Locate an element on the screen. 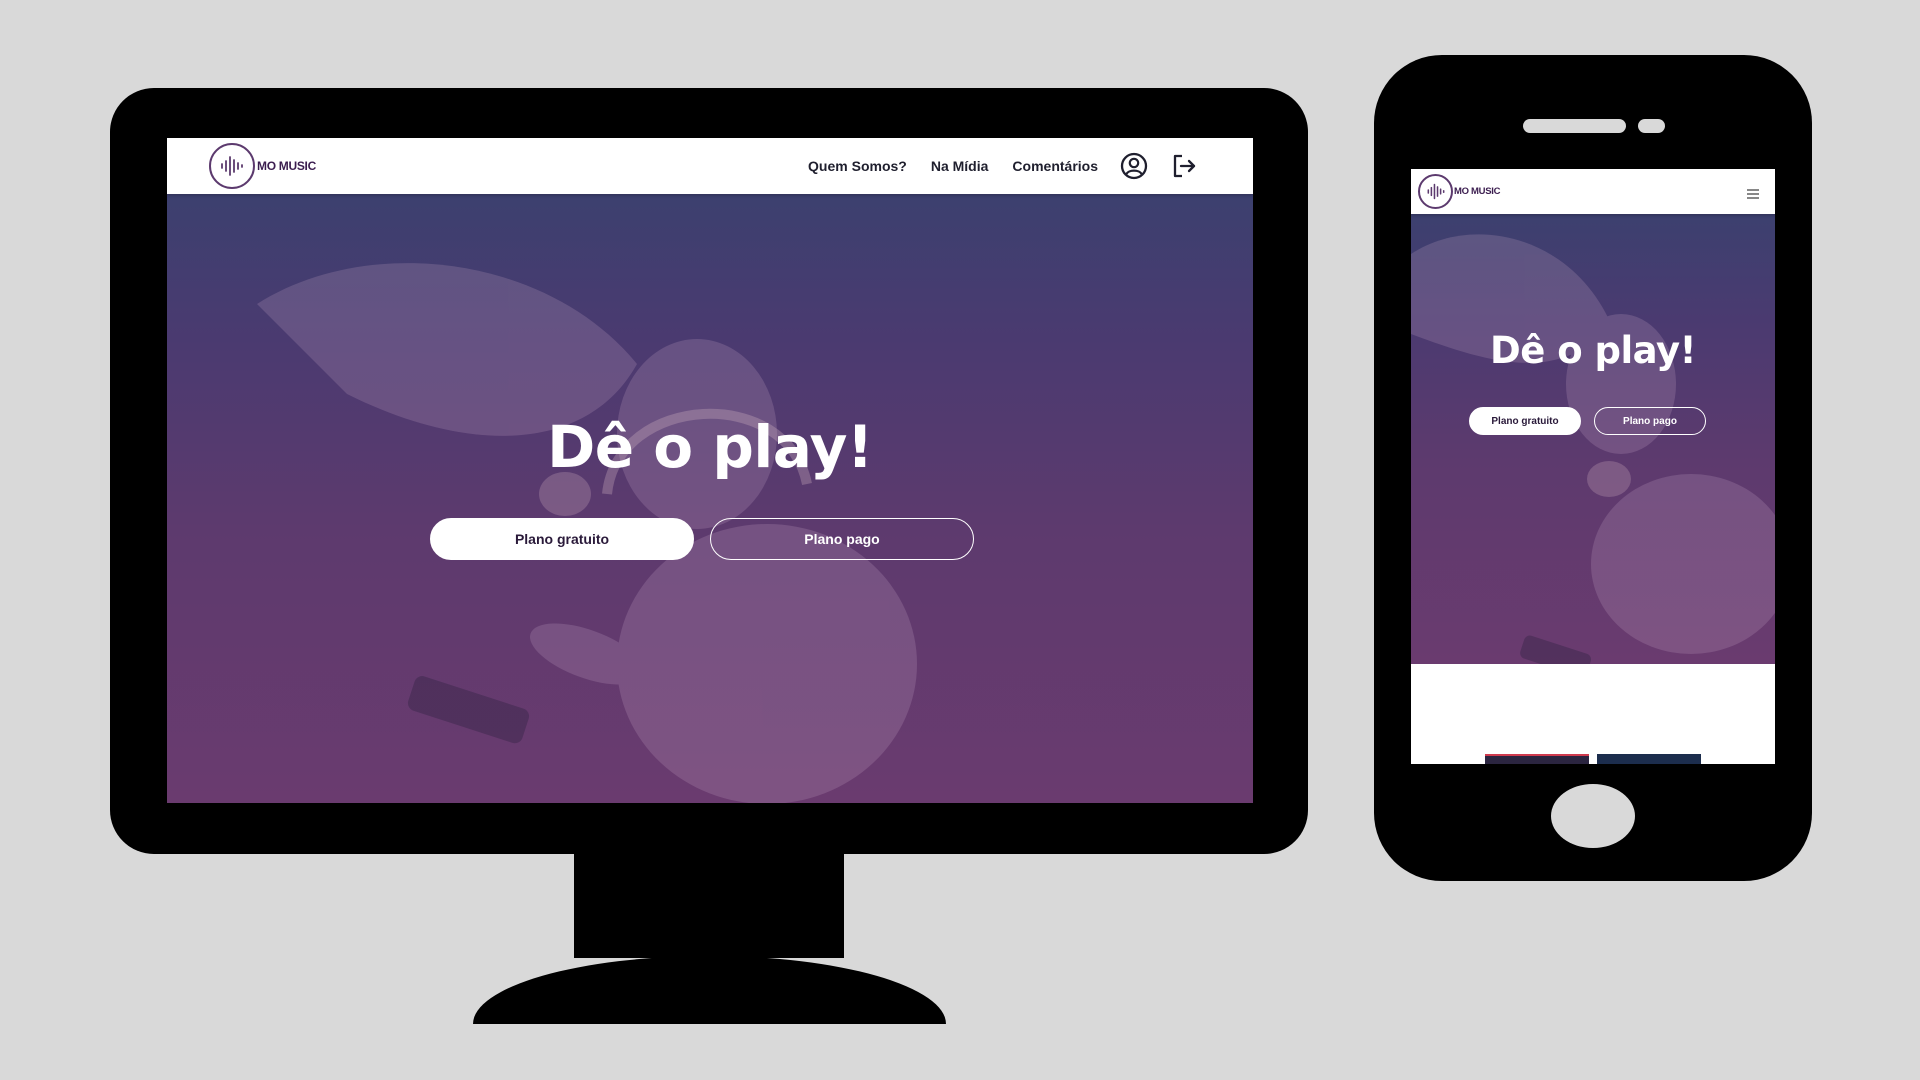  hamburger-menu-icon is located at coordinates (1753, 194).